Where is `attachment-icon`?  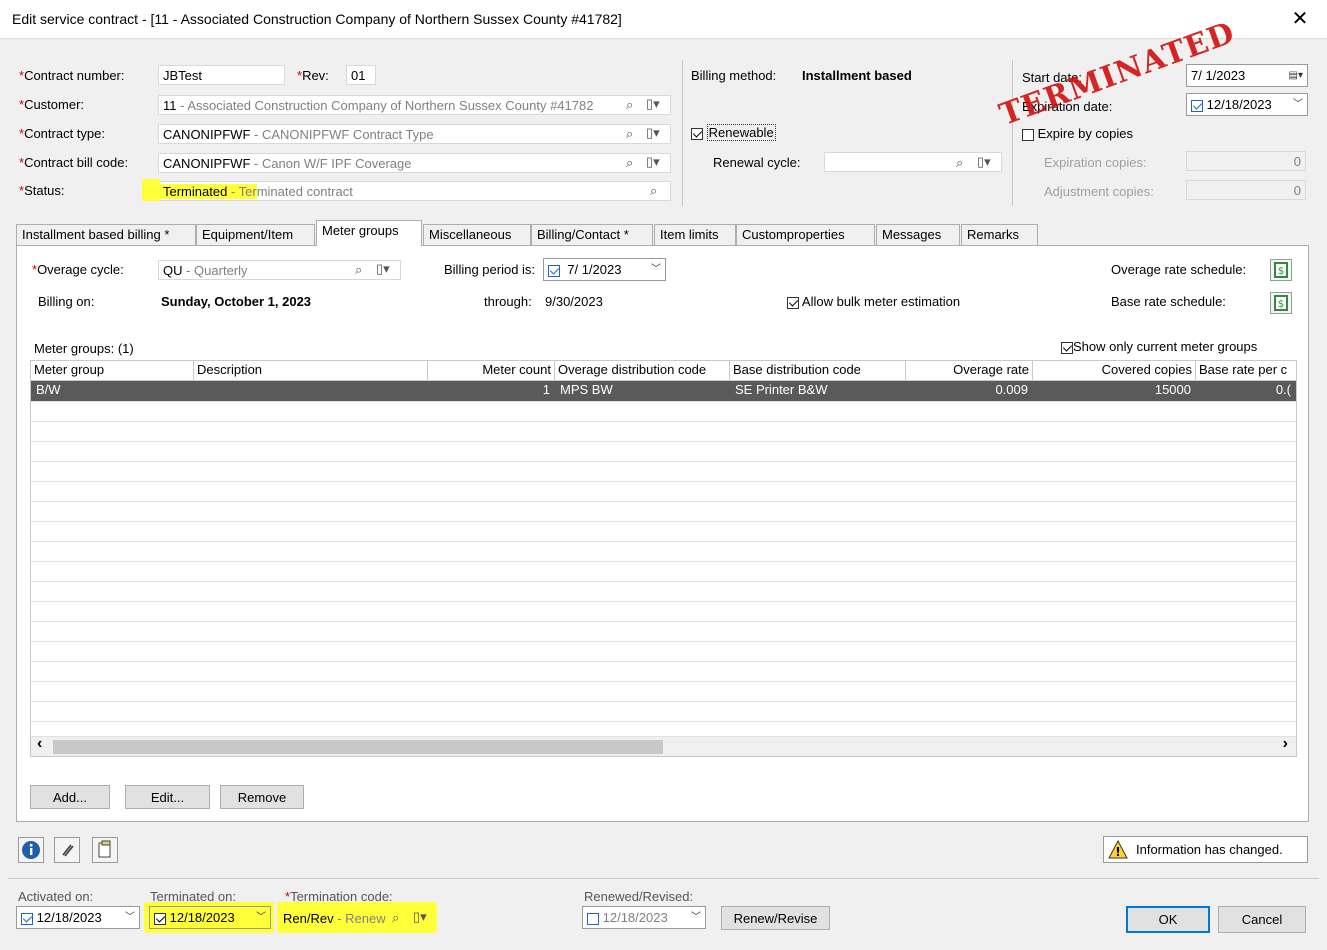
attachment-icon is located at coordinates (67, 850).